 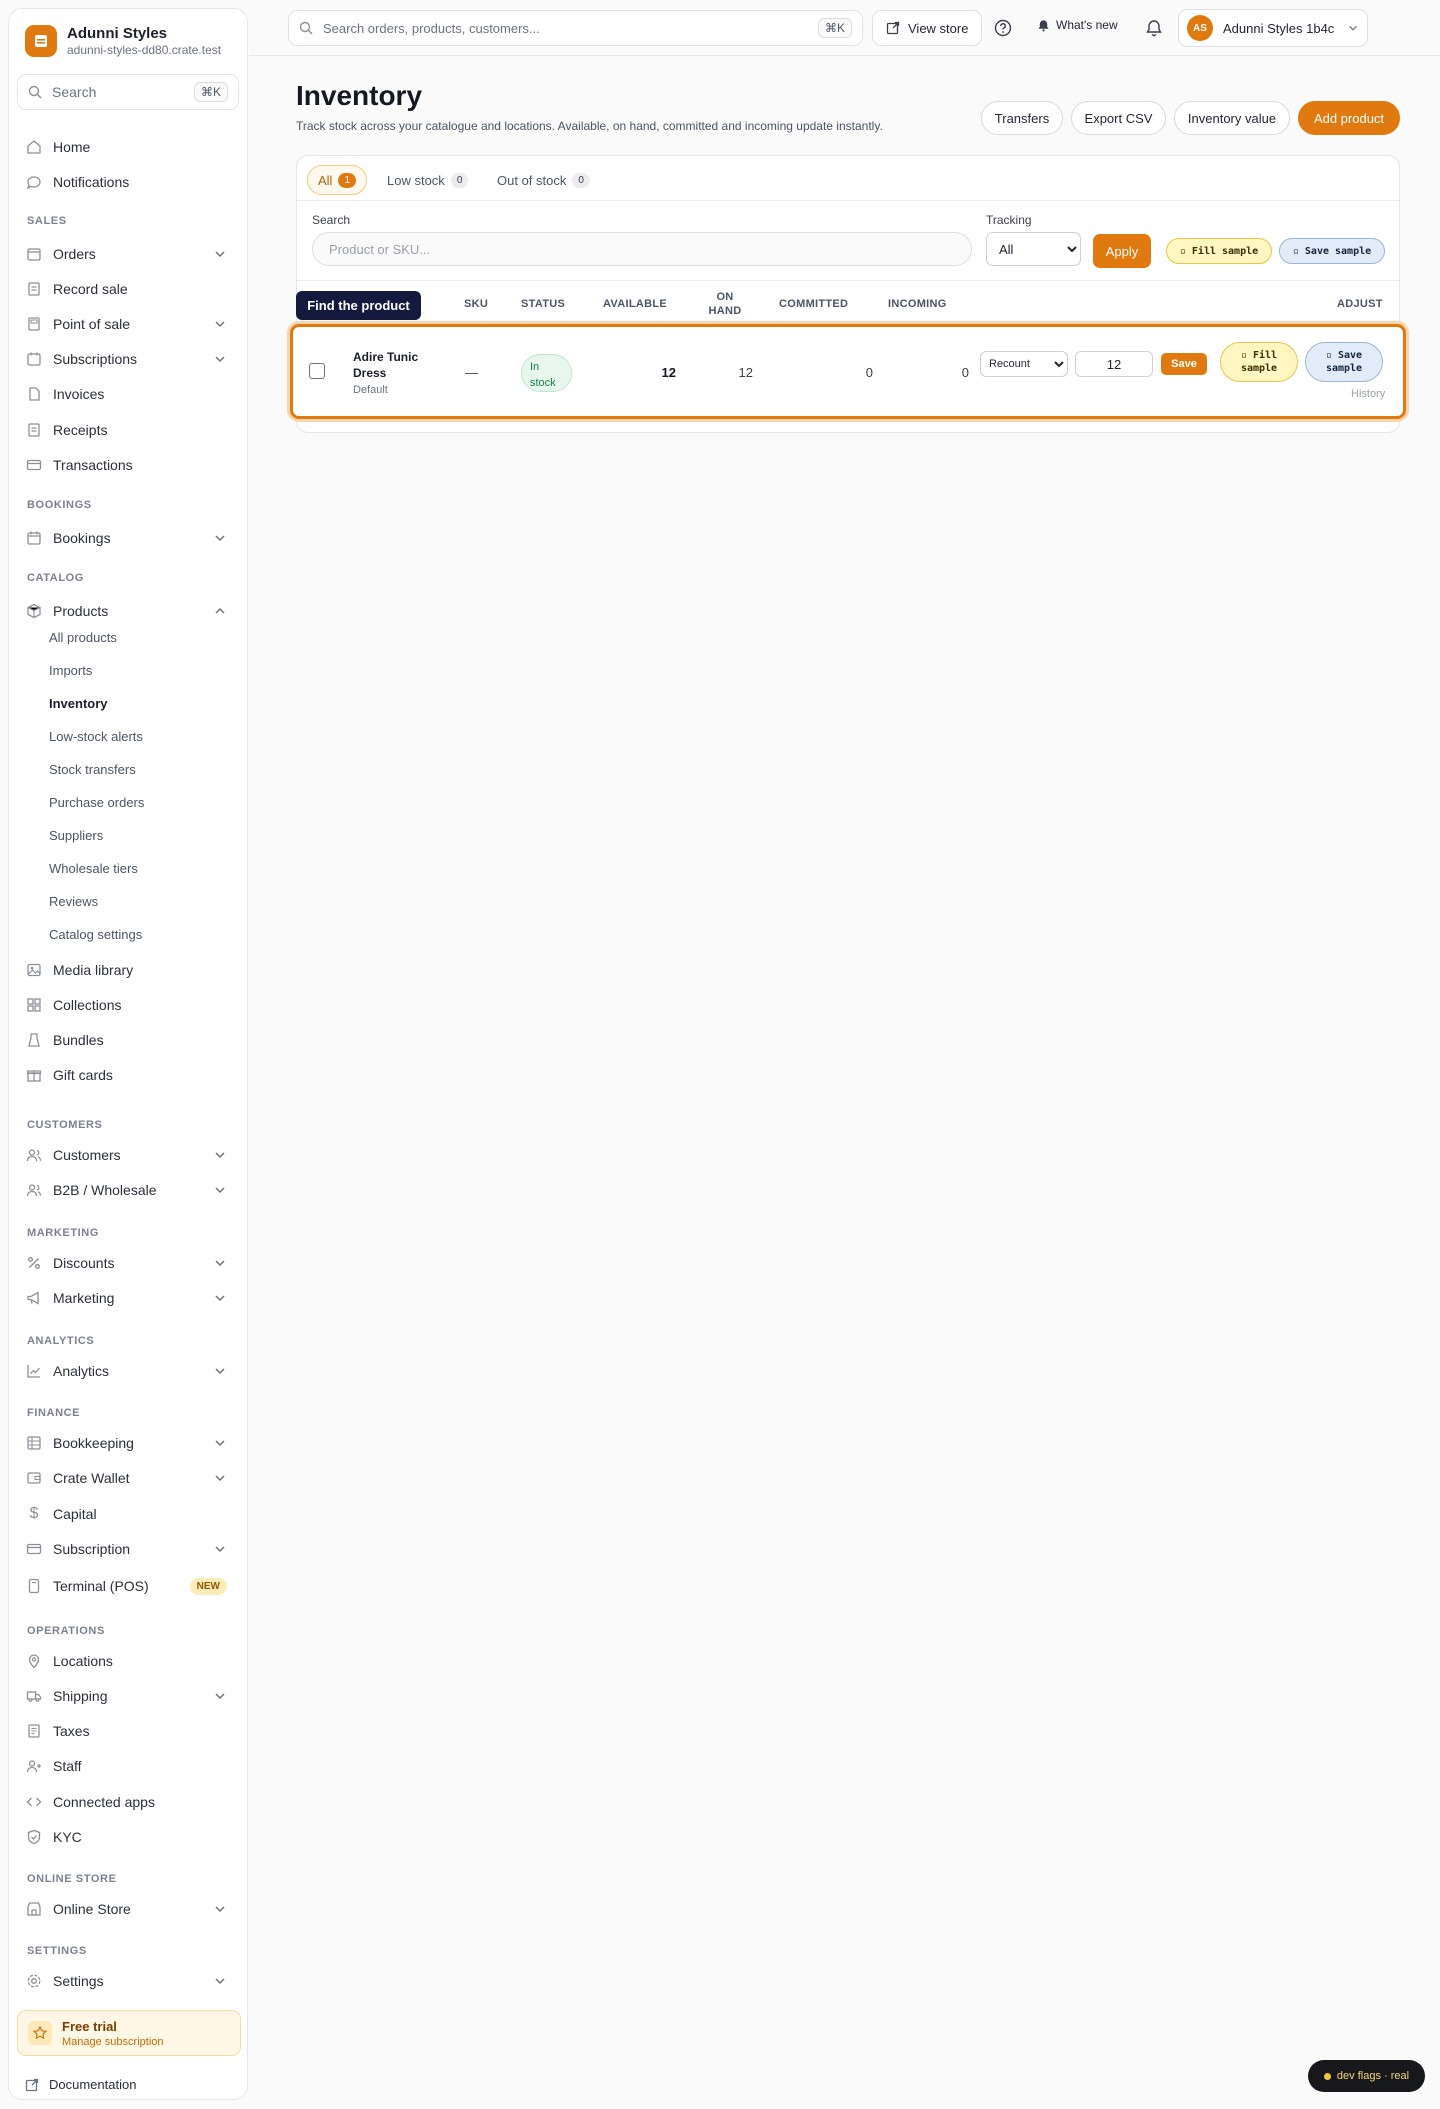 What do you see at coordinates (93, 868) in the screenshot?
I see `nav-sub-wholesale-tiers: Wholesale tiers` at bounding box center [93, 868].